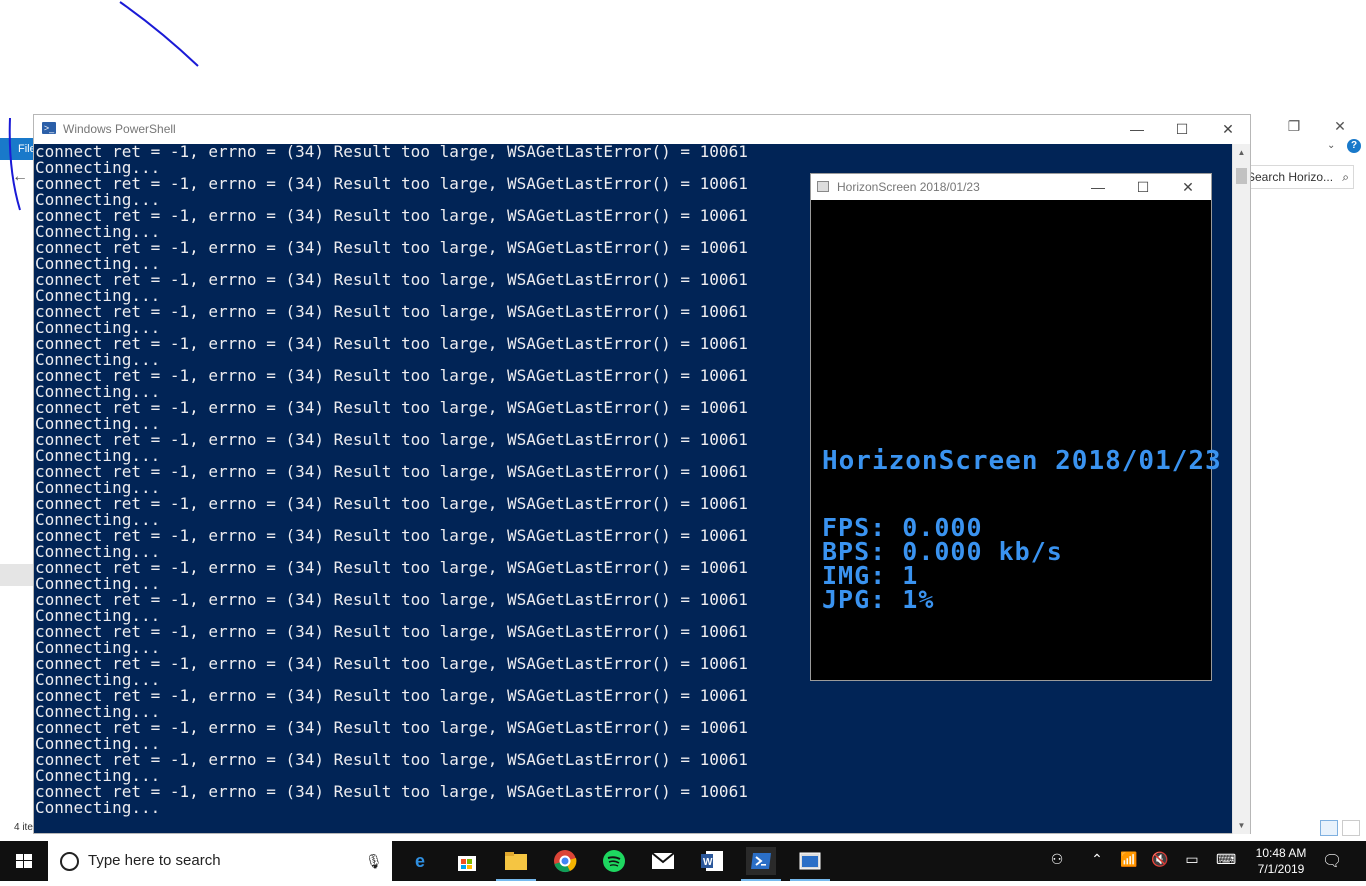 This screenshot has height=886, width=1366. Describe the element at coordinates (1294, 126) in the screenshot. I see `explorer-restore-button: ❐` at that location.